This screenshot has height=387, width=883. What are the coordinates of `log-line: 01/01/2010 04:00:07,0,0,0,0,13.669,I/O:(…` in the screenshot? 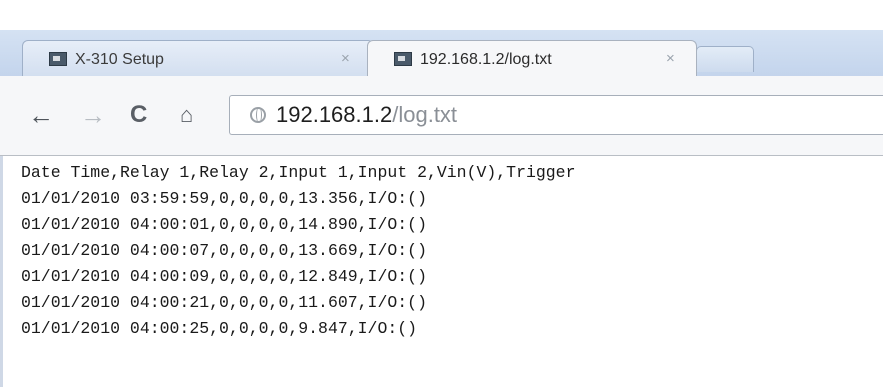 It's located at (224, 250).